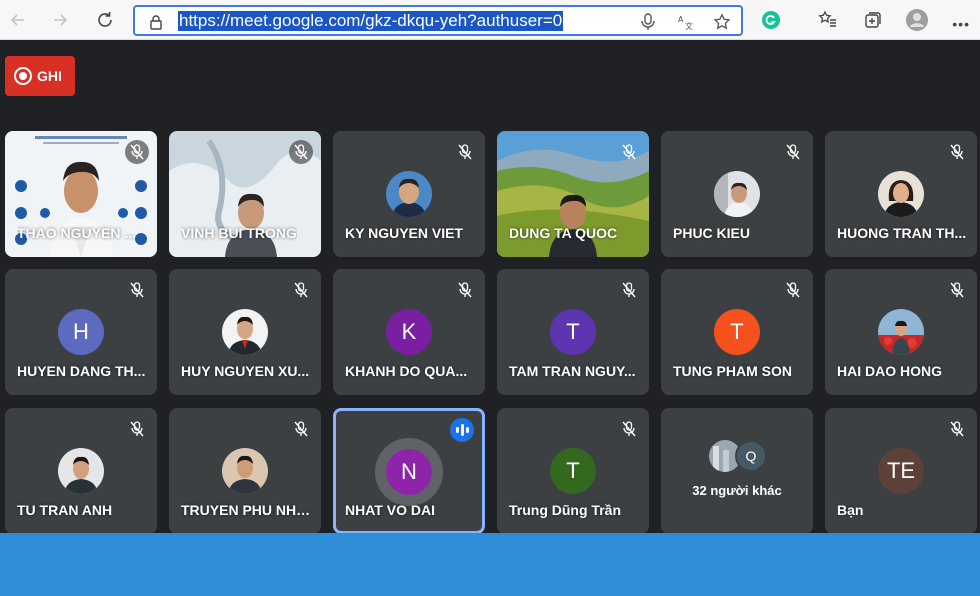 The width and height of the screenshot is (980, 596). Describe the element at coordinates (18, 20) in the screenshot. I see `back-icon` at that location.